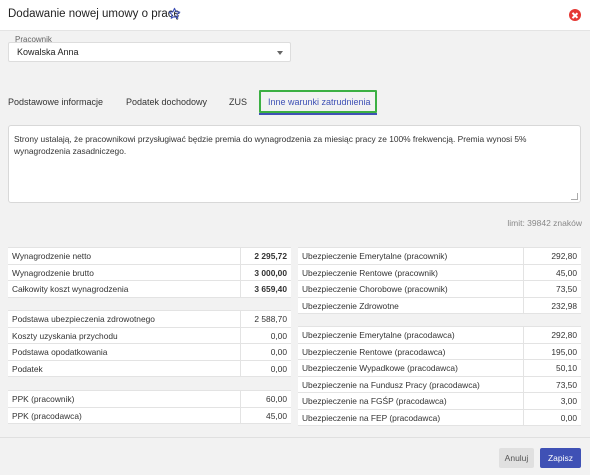  Describe the element at coordinates (149, 369) in the screenshot. I see `table-row: Podatek 0,00` at that location.